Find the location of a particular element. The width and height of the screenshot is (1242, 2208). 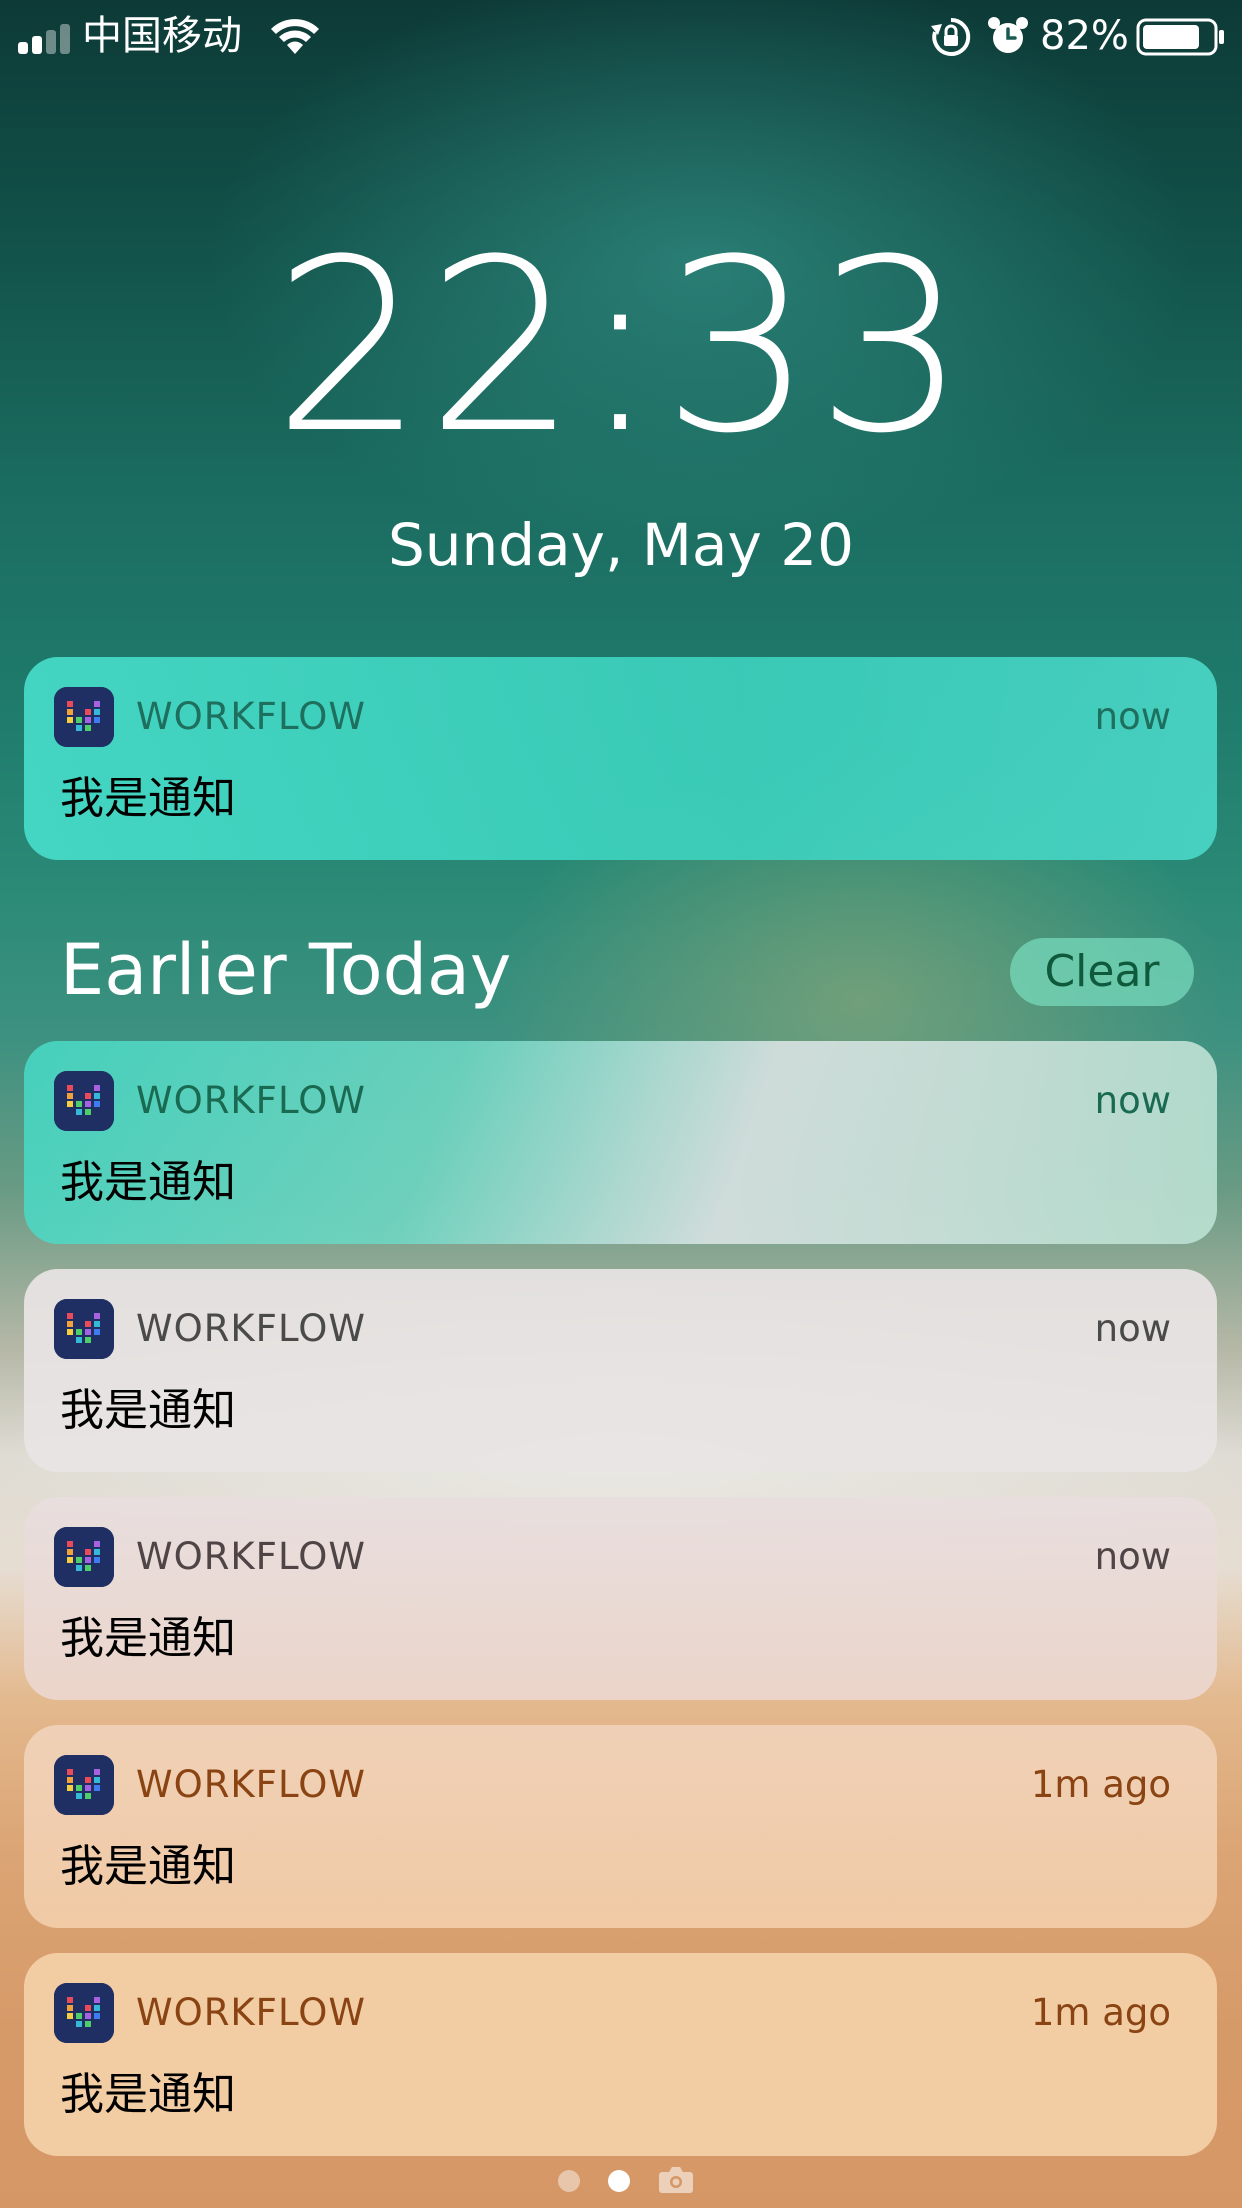

lock-screen-date: Sunday, May 20 is located at coordinates (621, 545).